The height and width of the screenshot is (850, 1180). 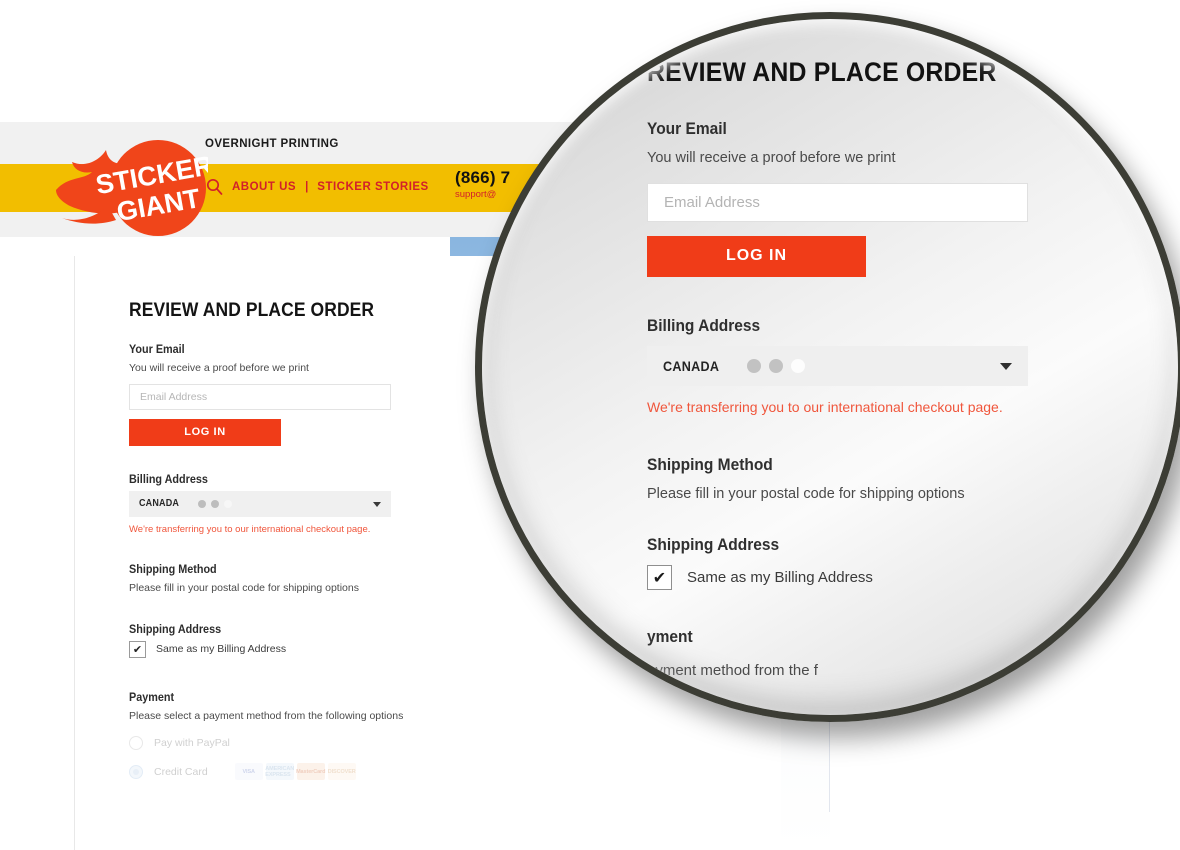 I want to click on credit-card-label: Credit Card, so click(x=181, y=771).